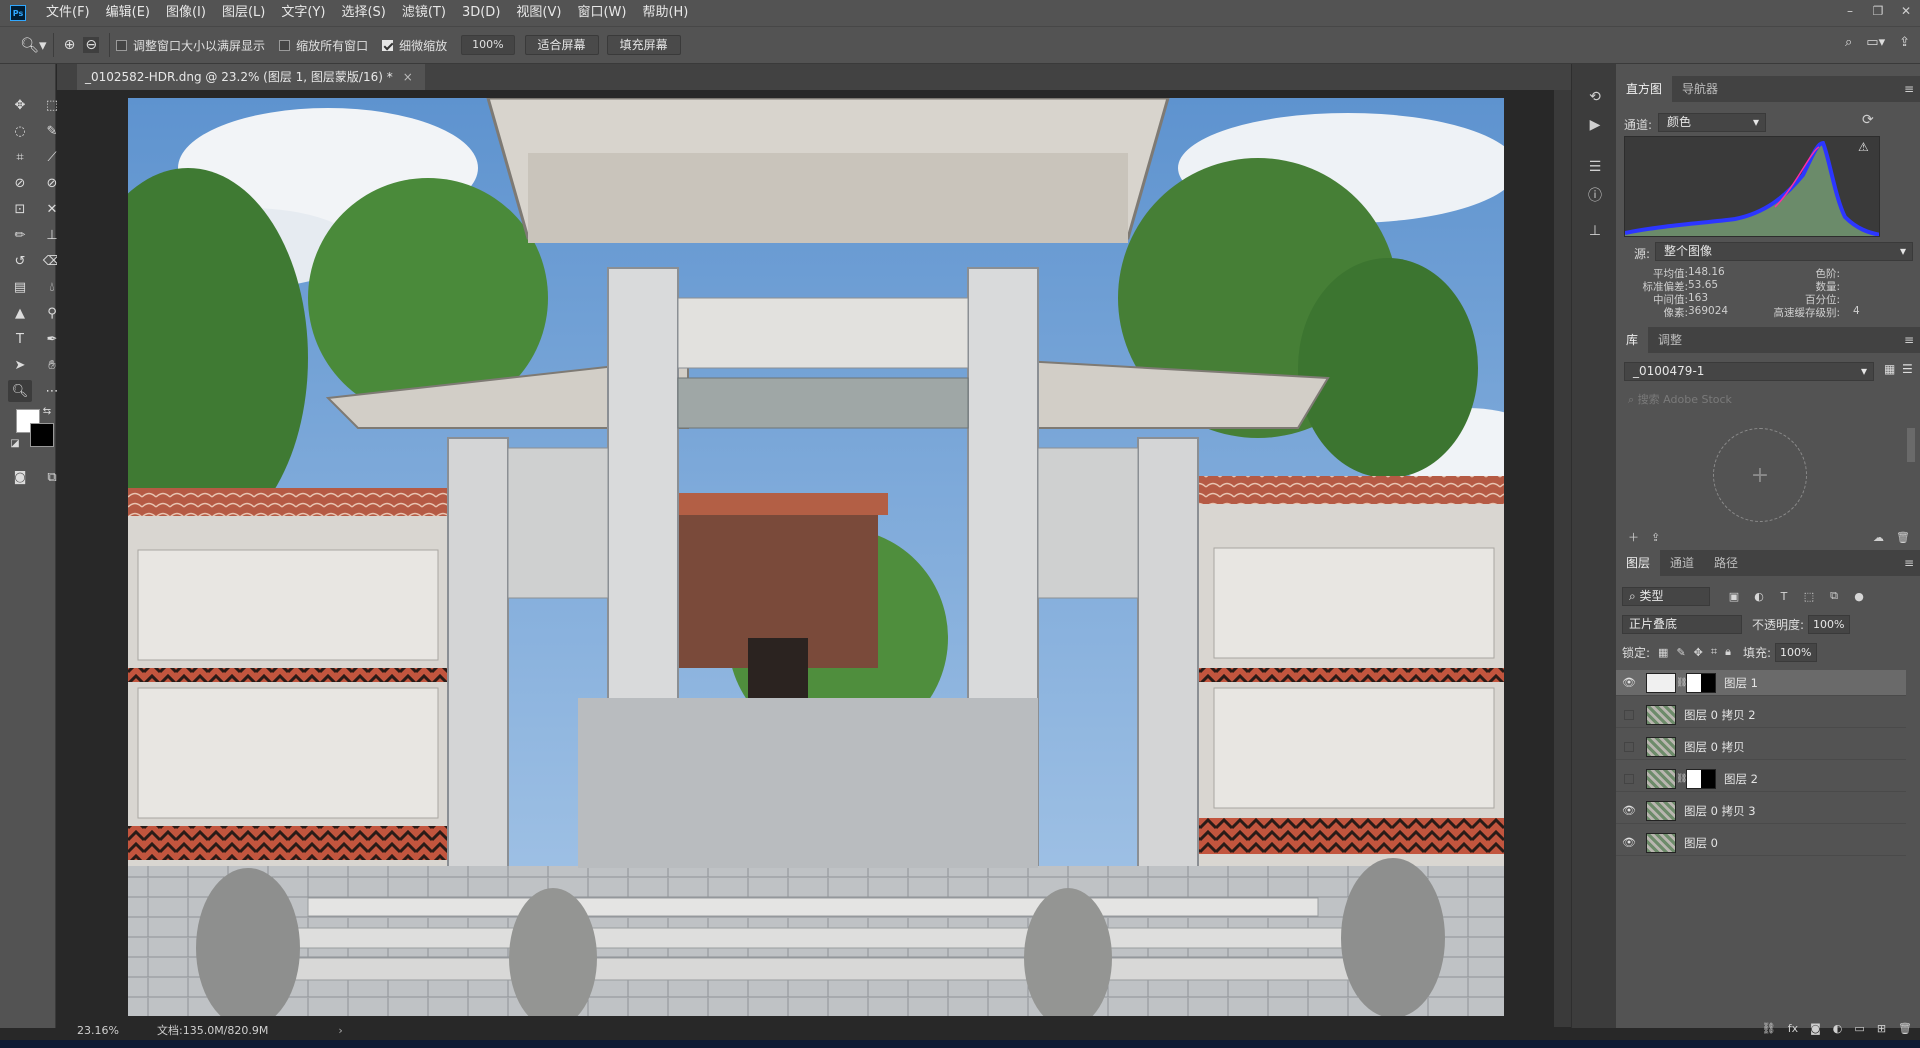 Image resolution: width=1920 pixels, height=1048 pixels. Describe the element at coordinates (1881, 1028) in the screenshot. I see `new-layer-icon: ⊞` at that location.